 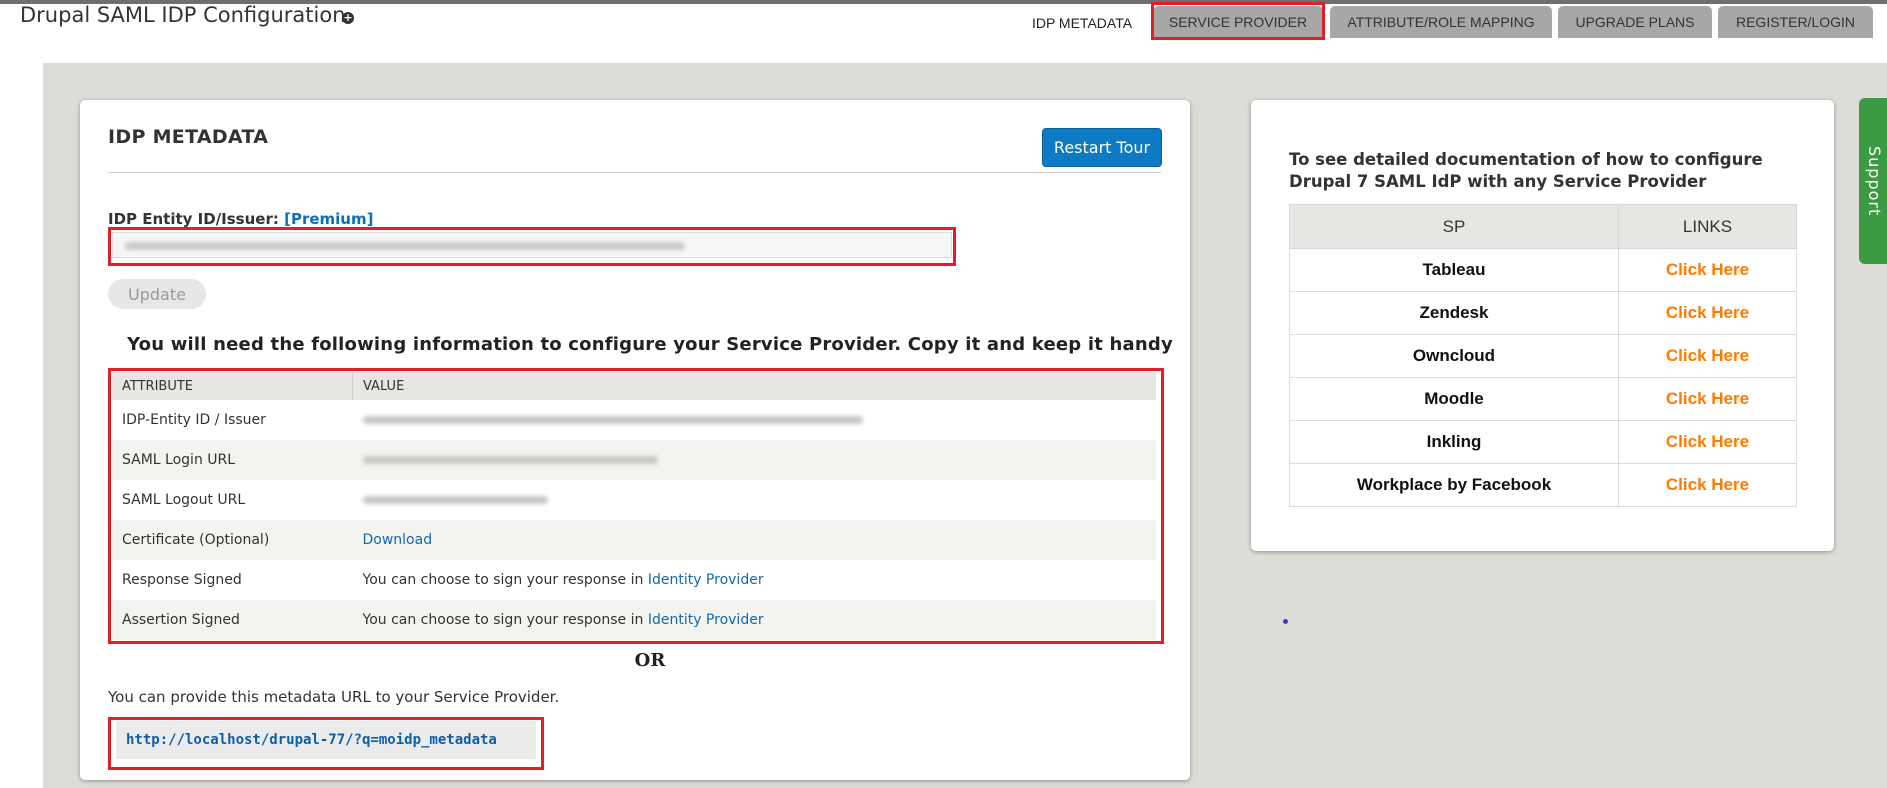 I want to click on sp-name: Workplace by Facebook, so click(x=1454, y=485).